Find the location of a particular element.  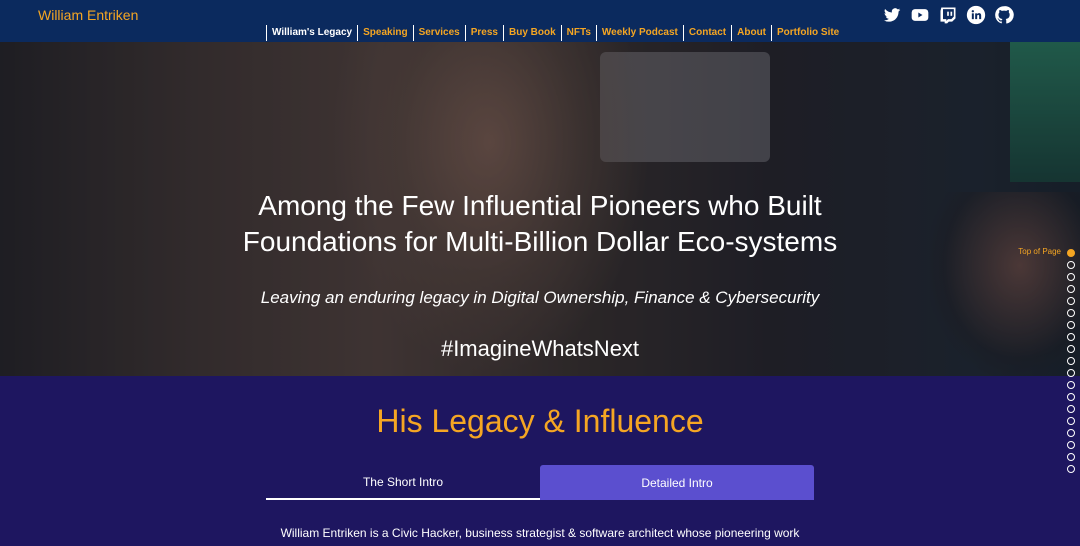

tab-detailed-intro: Detailed Intro is located at coordinates (677, 482).